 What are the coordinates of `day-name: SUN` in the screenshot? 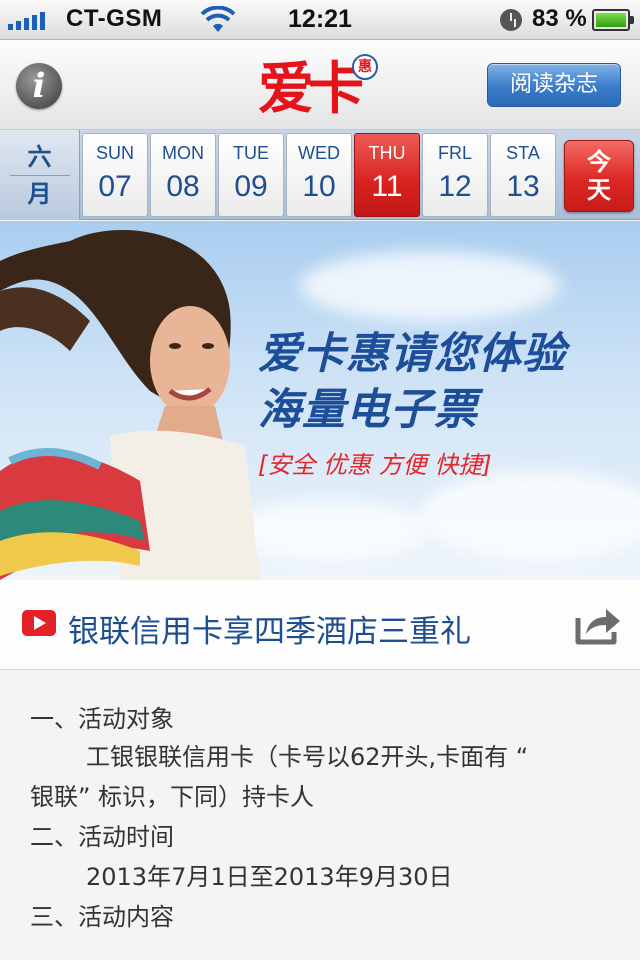 It's located at (114, 153).